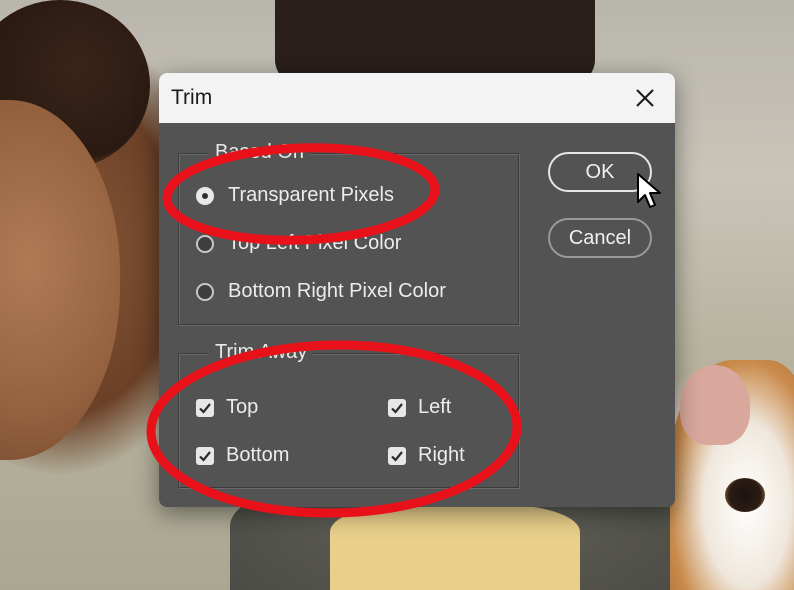  What do you see at coordinates (435, 407) in the screenshot?
I see `checkbox-label: Left` at bounding box center [435, 407].